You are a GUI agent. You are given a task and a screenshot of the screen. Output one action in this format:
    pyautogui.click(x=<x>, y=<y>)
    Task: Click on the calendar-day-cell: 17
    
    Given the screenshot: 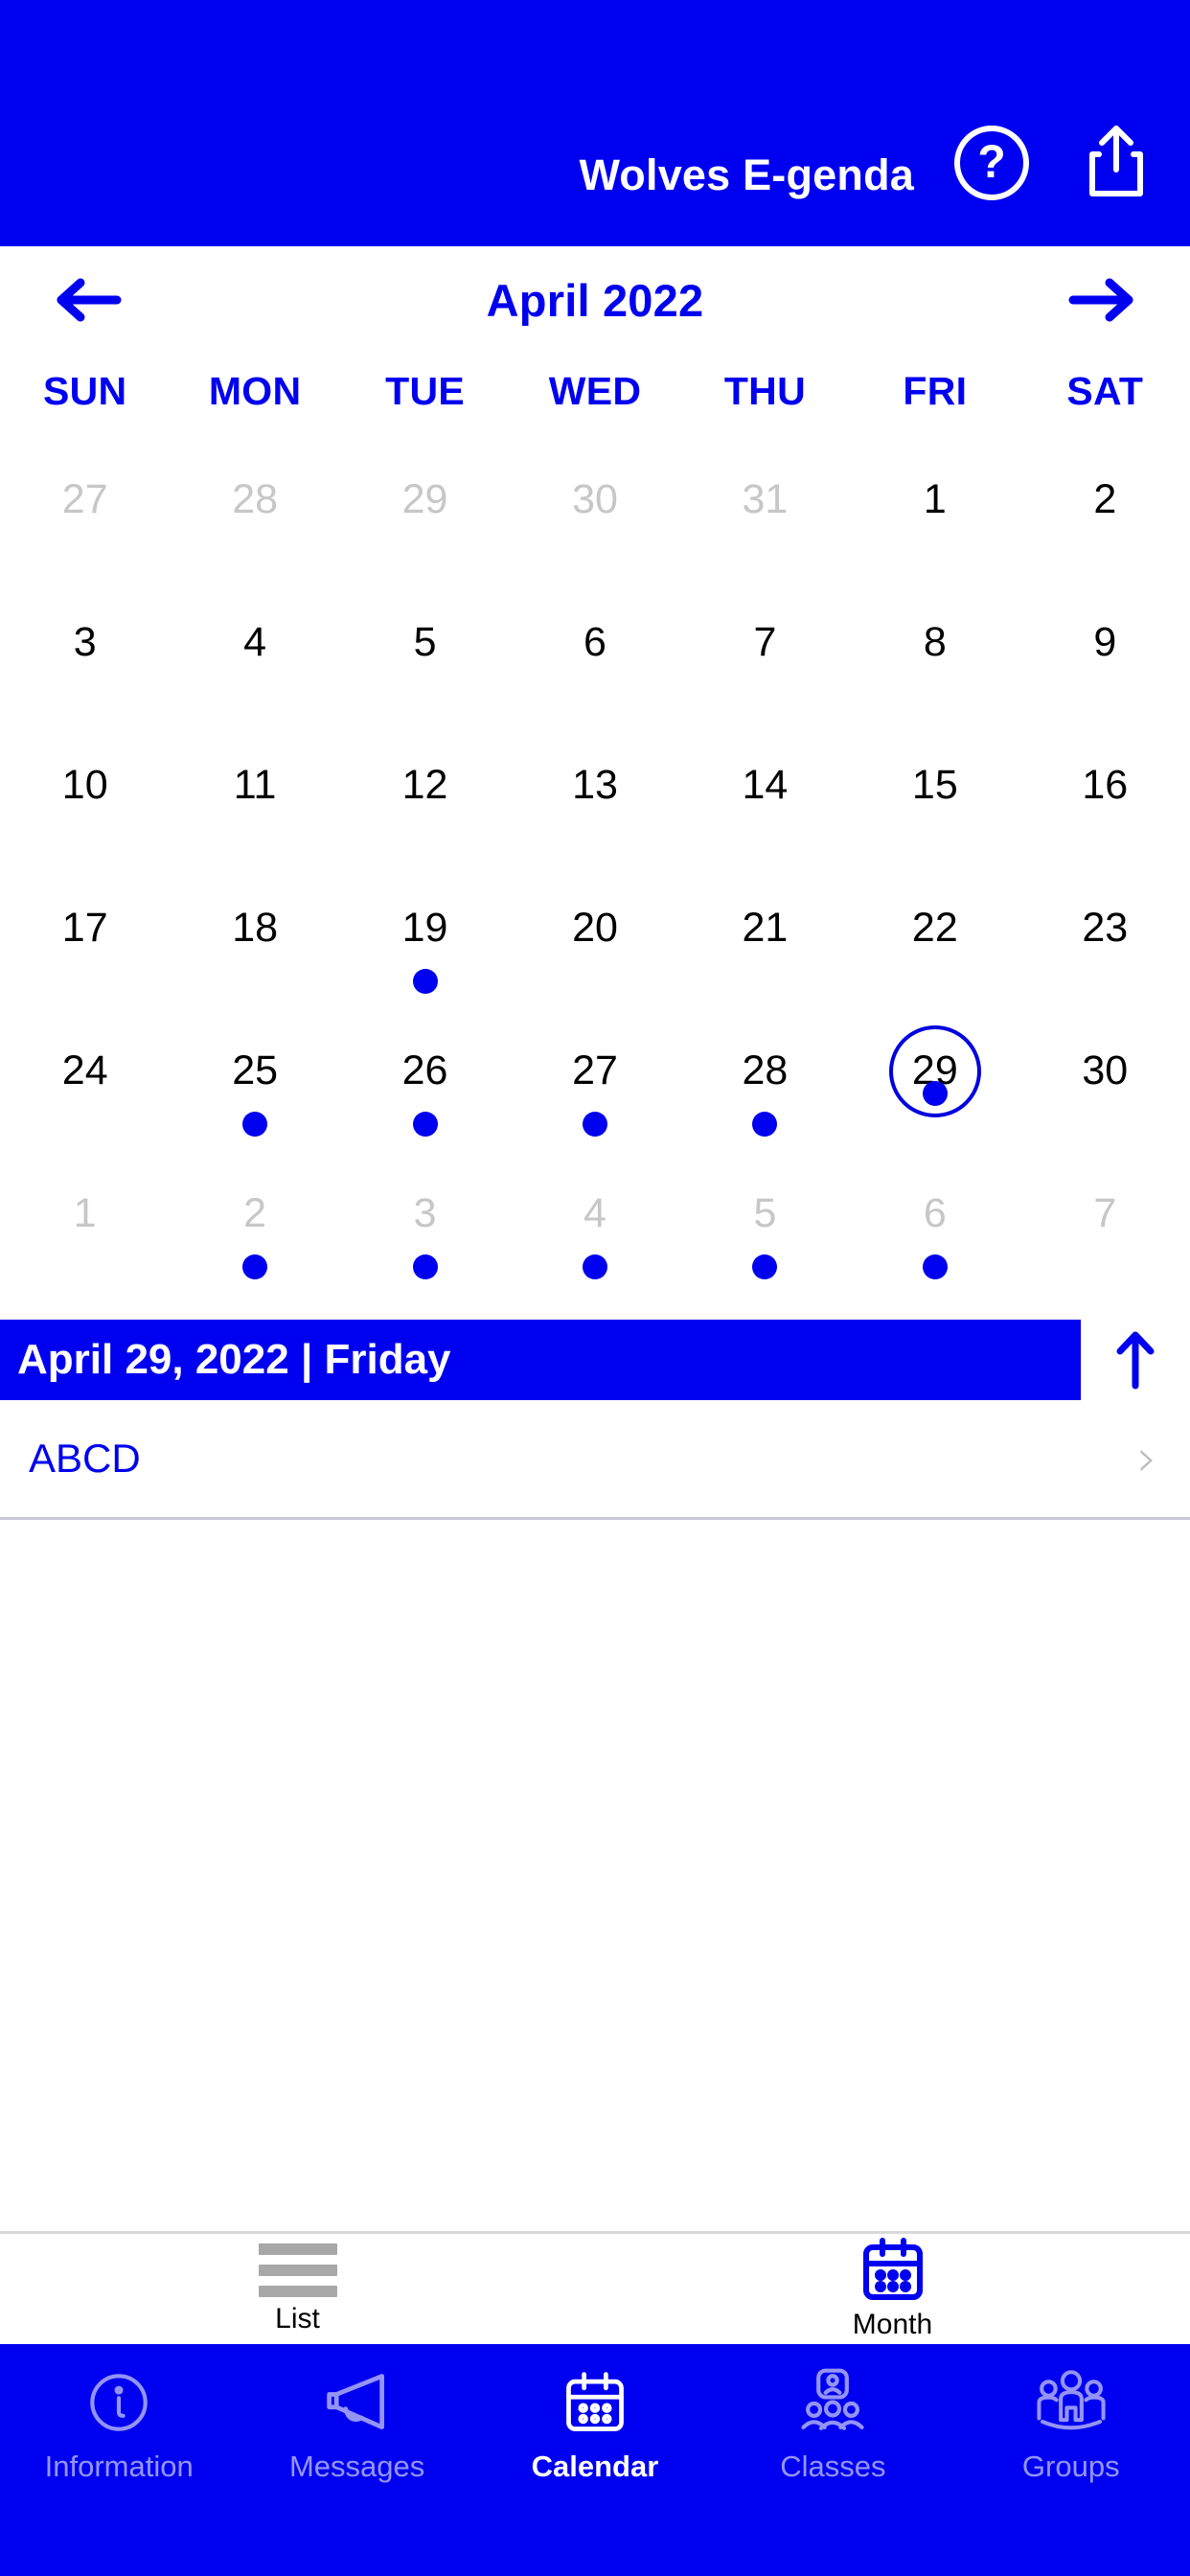 What is the action you would take?
    pyautogui.click(x=85, y=936)
    